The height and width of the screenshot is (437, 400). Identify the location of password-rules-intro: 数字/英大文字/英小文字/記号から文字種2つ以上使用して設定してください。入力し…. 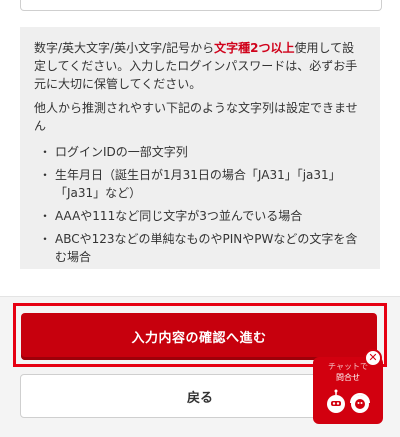
(200, 66).